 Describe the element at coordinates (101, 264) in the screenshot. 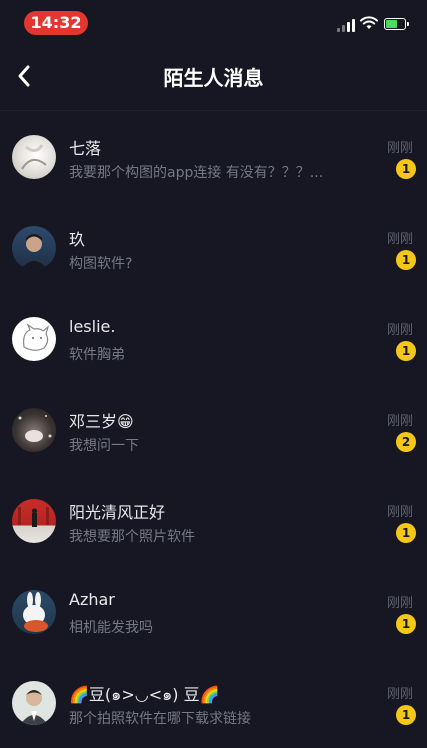

I see `message-preview: 构图软件?` at that location.